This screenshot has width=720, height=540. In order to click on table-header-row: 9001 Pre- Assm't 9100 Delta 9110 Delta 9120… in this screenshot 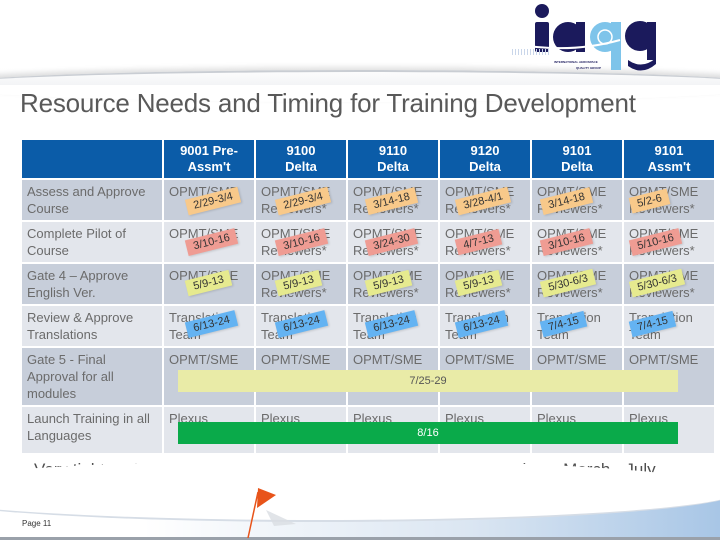, I will do `click(368, 159)`.